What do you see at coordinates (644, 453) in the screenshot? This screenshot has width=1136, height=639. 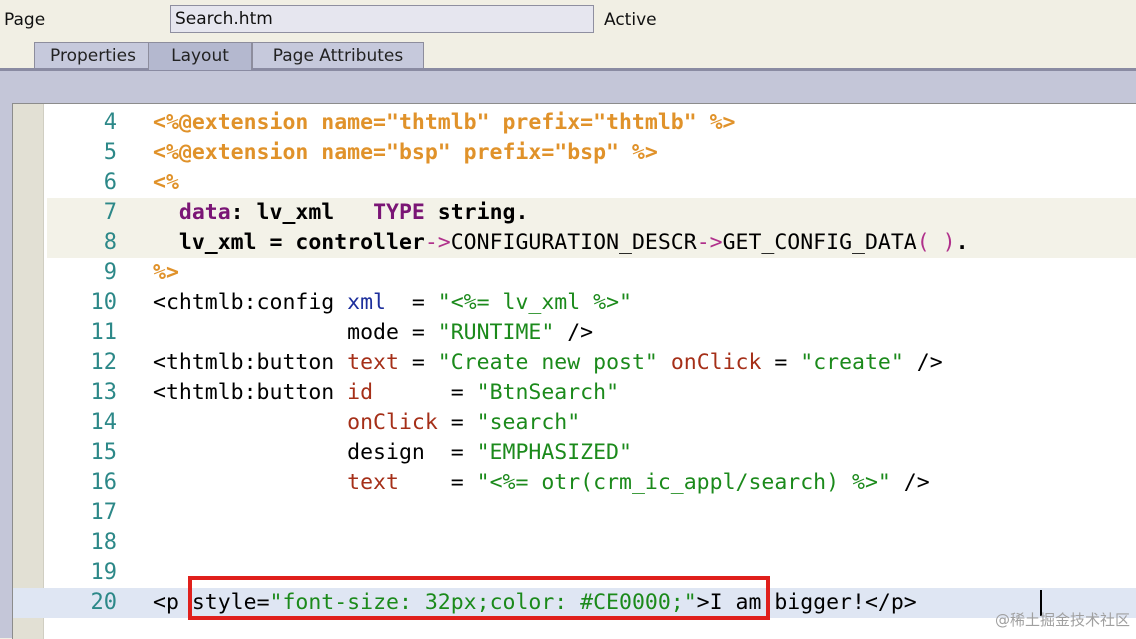 I see `code-text: design = "EMPHASIZED"` at bounding box center [644, 453].